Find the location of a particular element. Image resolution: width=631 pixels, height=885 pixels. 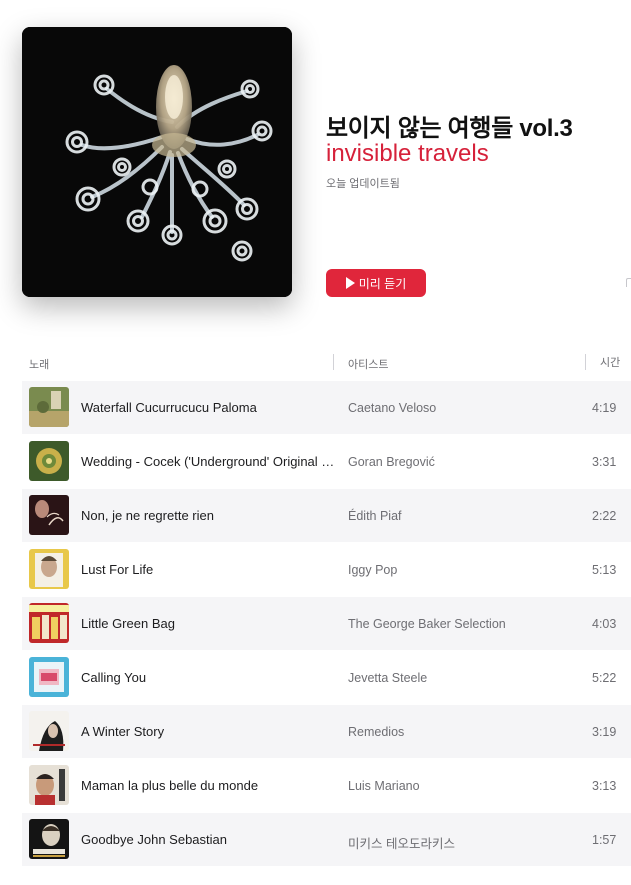

updated-label: 오늘 업데이트됨 is located at coordinates (363, 184).